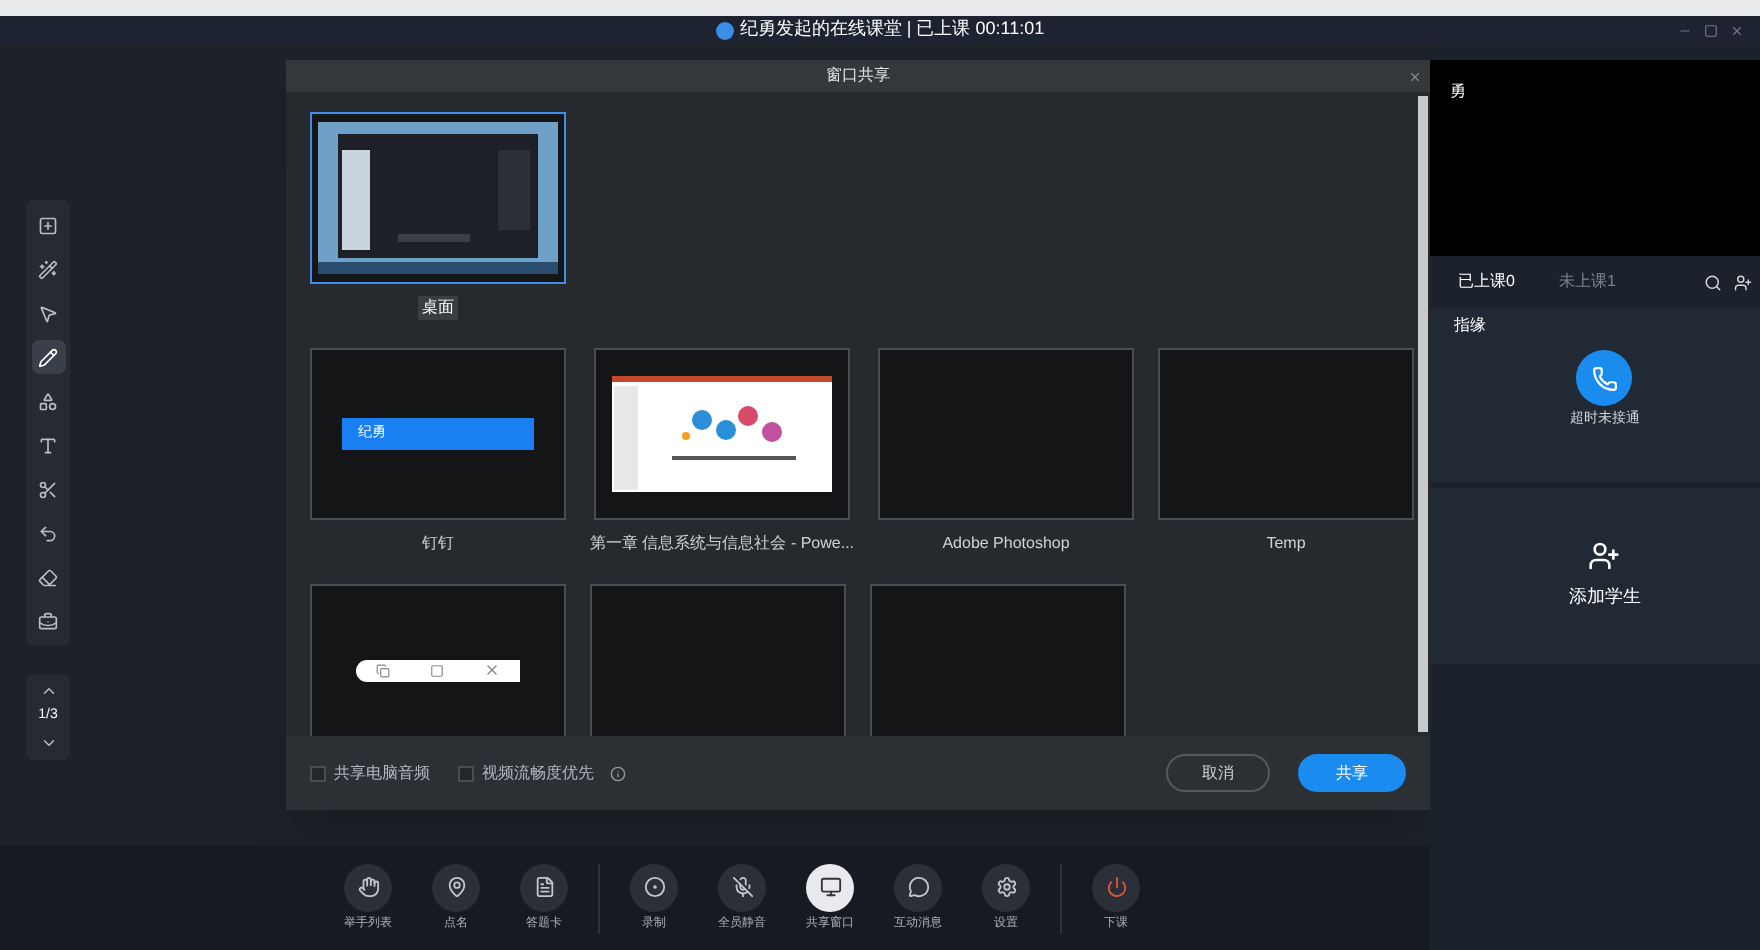  I want to click on pencil-icon, so click(48, 357).